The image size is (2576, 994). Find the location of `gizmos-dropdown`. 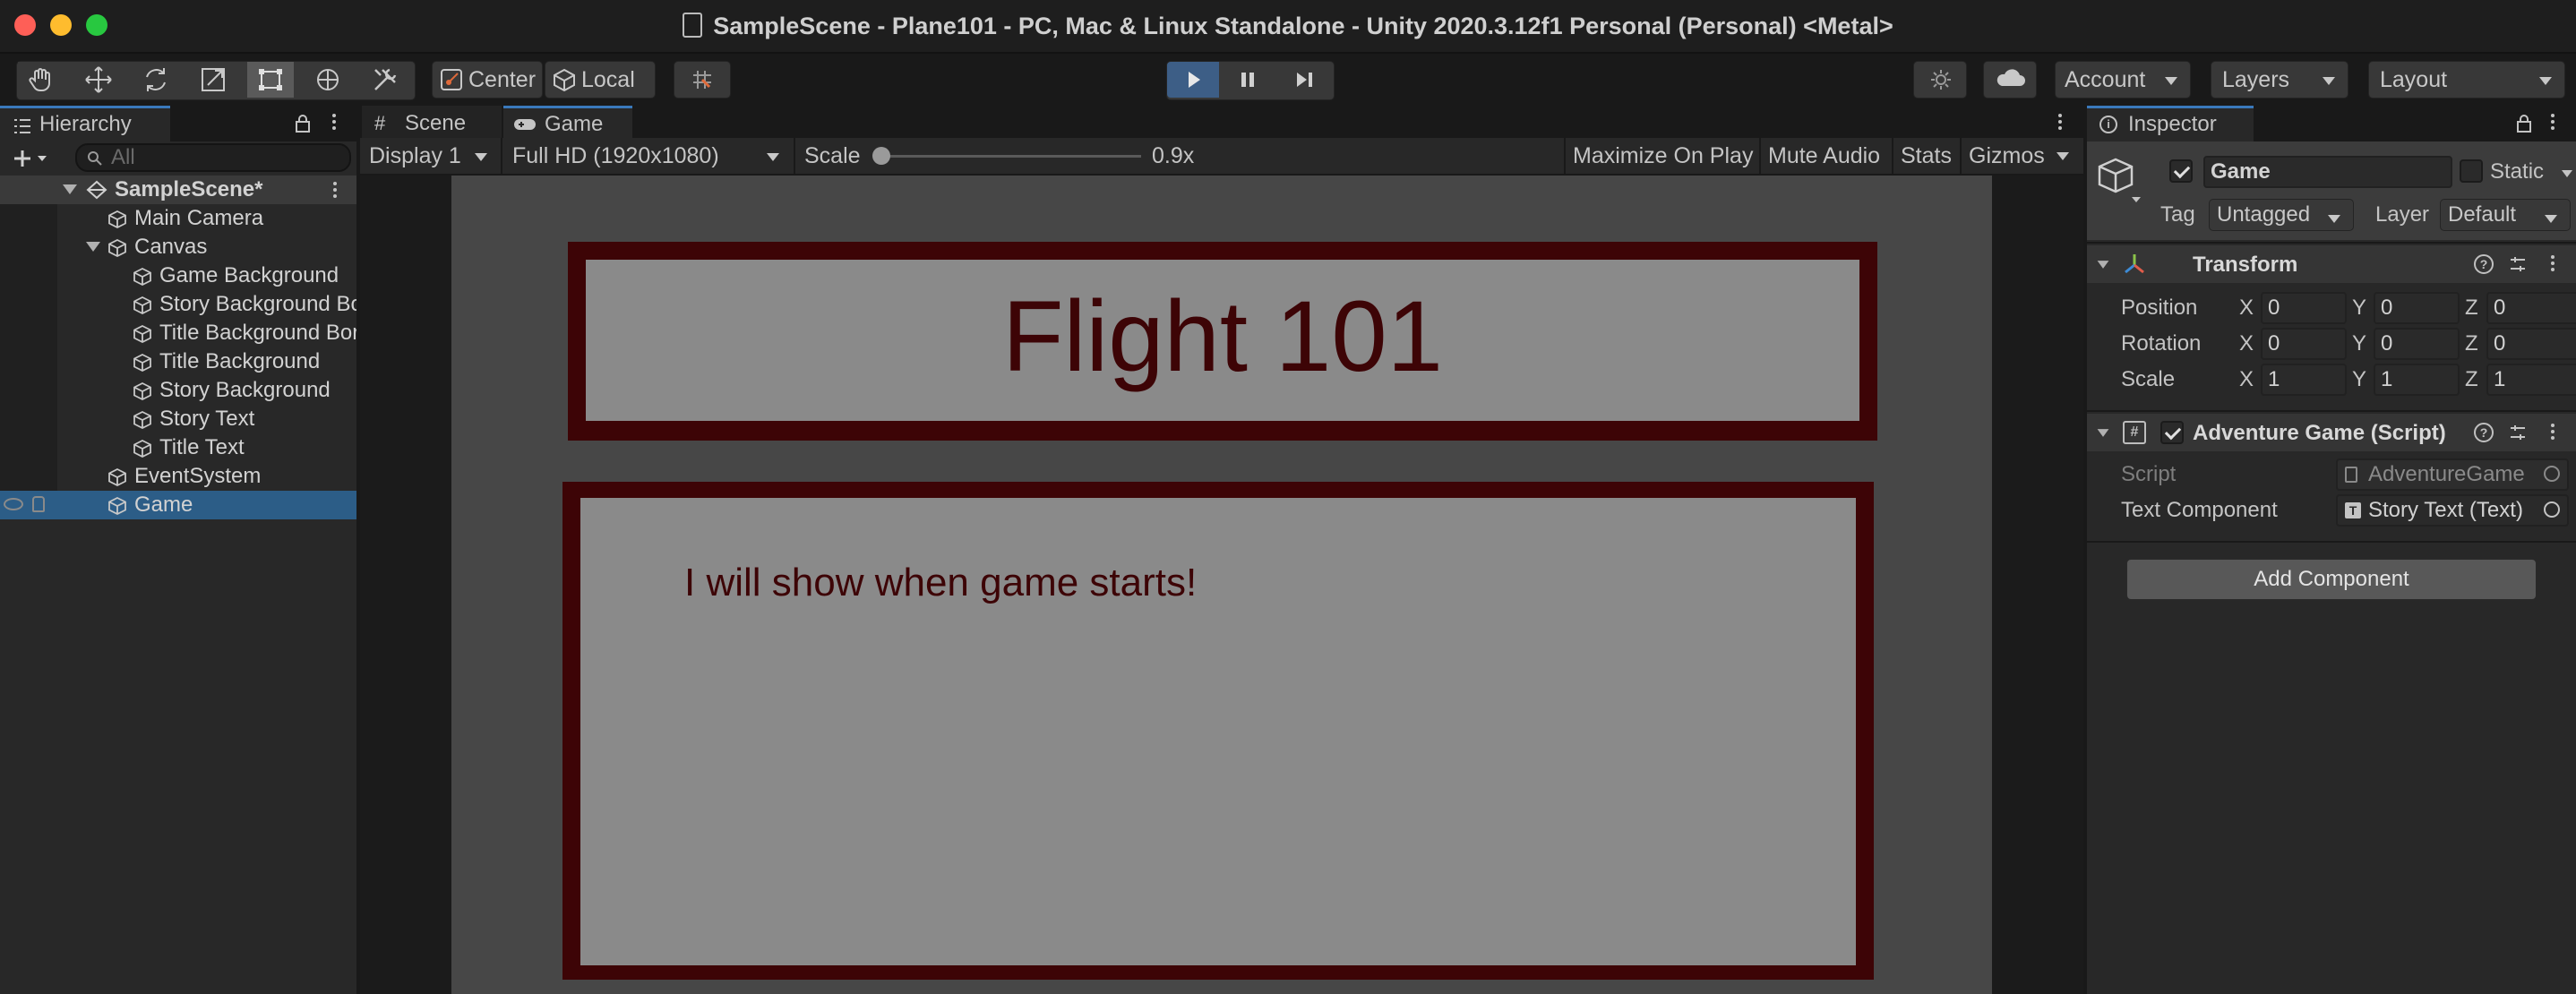

gizmos-dropdown is located at coordinates (2062, 156).